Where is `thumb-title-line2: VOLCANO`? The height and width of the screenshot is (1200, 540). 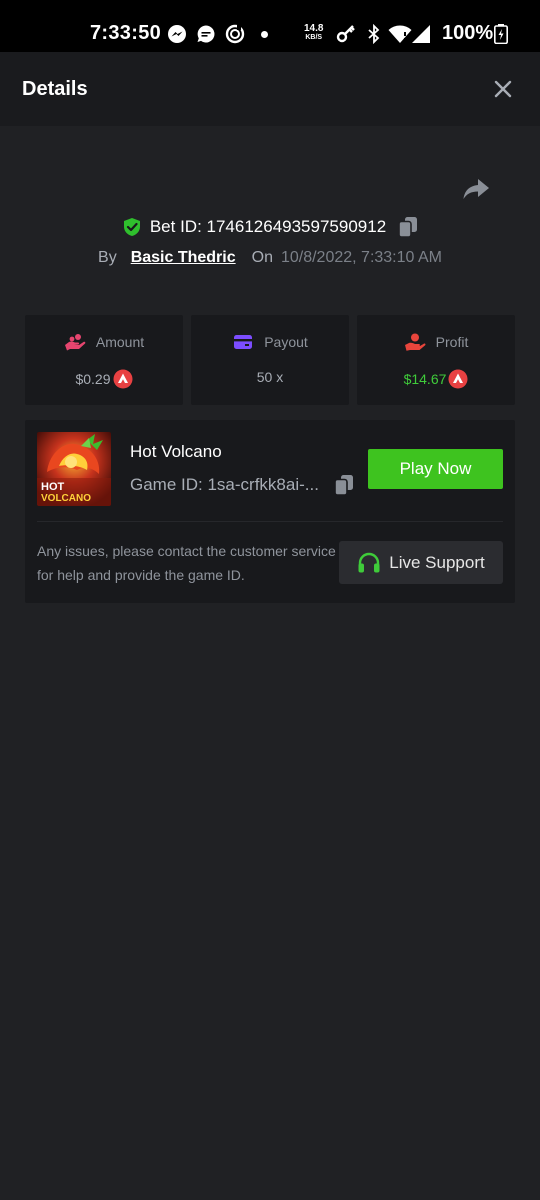 thumb-title-line2: VOLCANO is located at coordinates (66, 498).